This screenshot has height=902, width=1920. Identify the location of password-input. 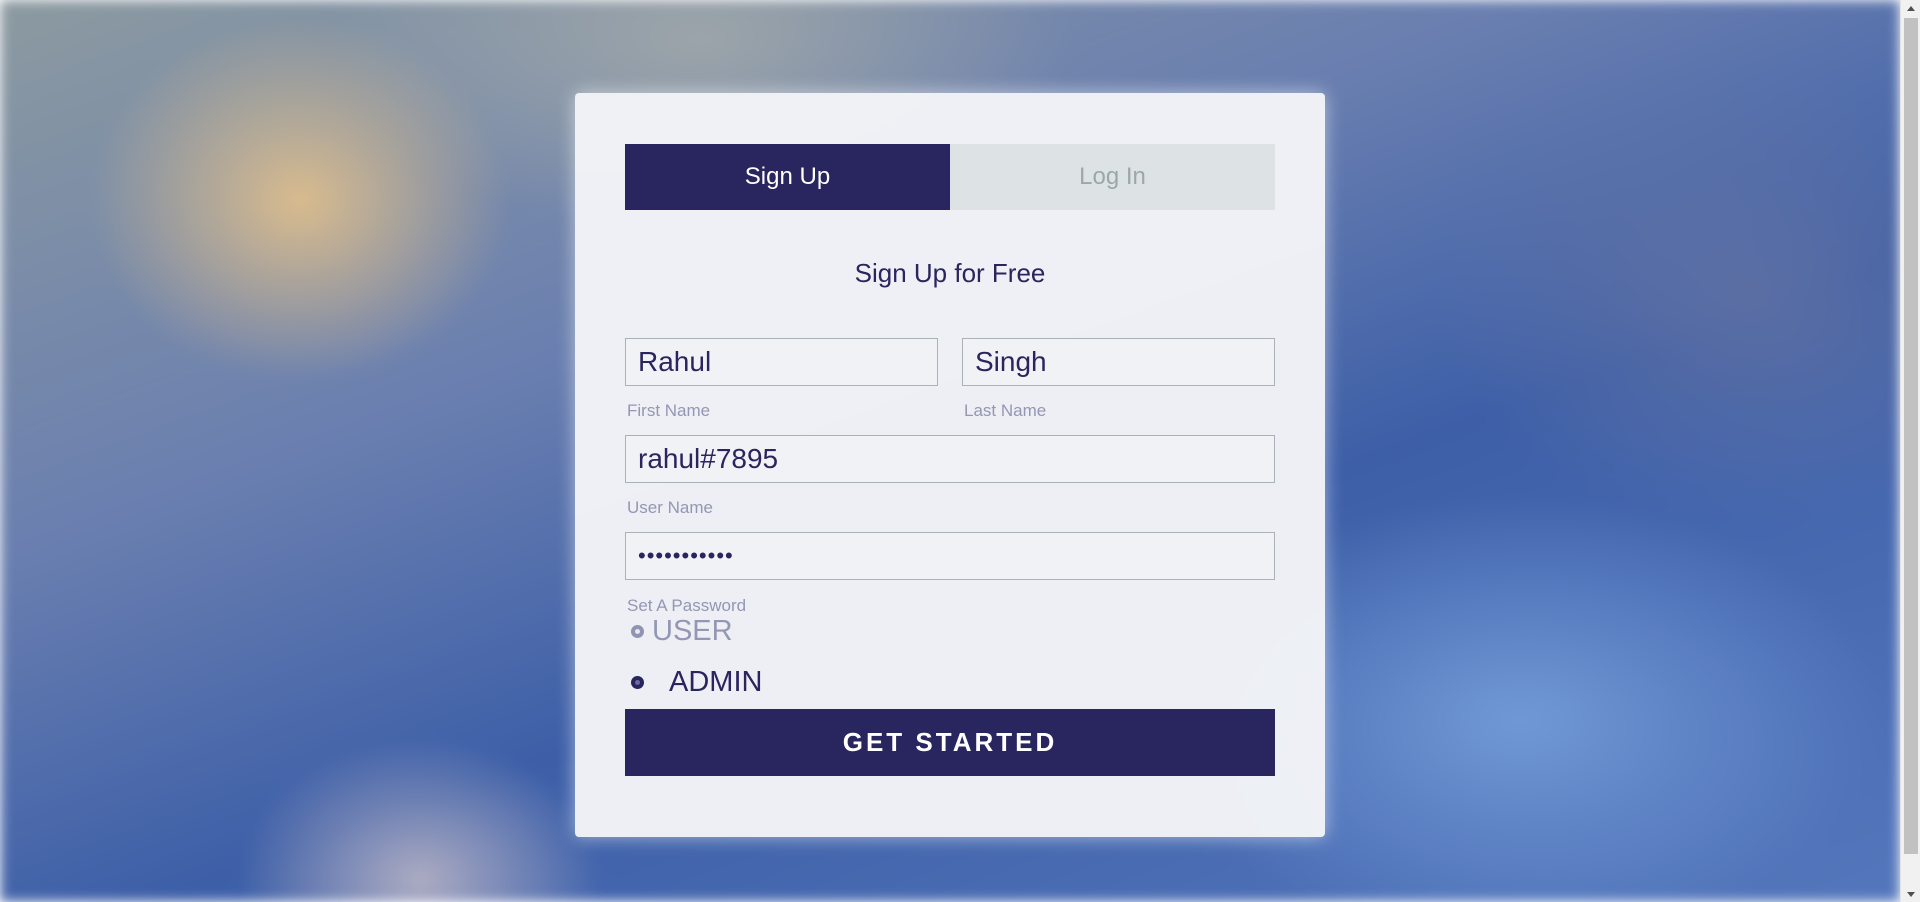
(950, 556).